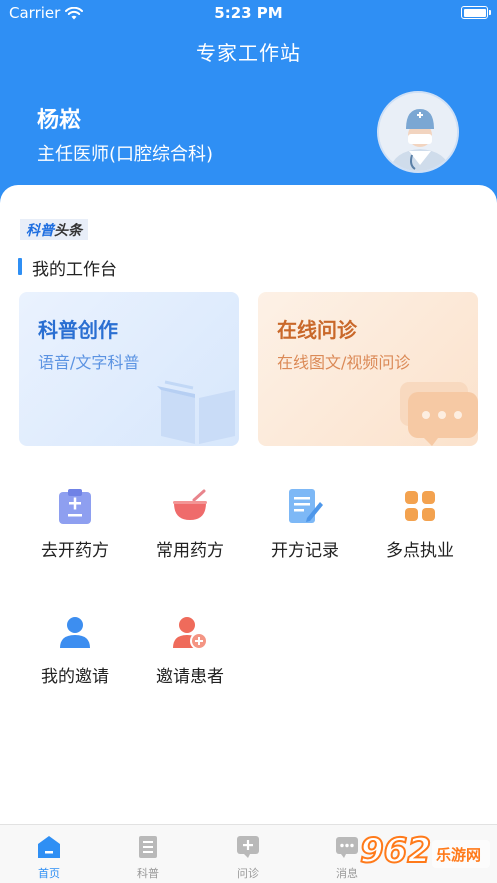  I want to click on grid-item-multi-practice: 多点执业, so click(420, 528).